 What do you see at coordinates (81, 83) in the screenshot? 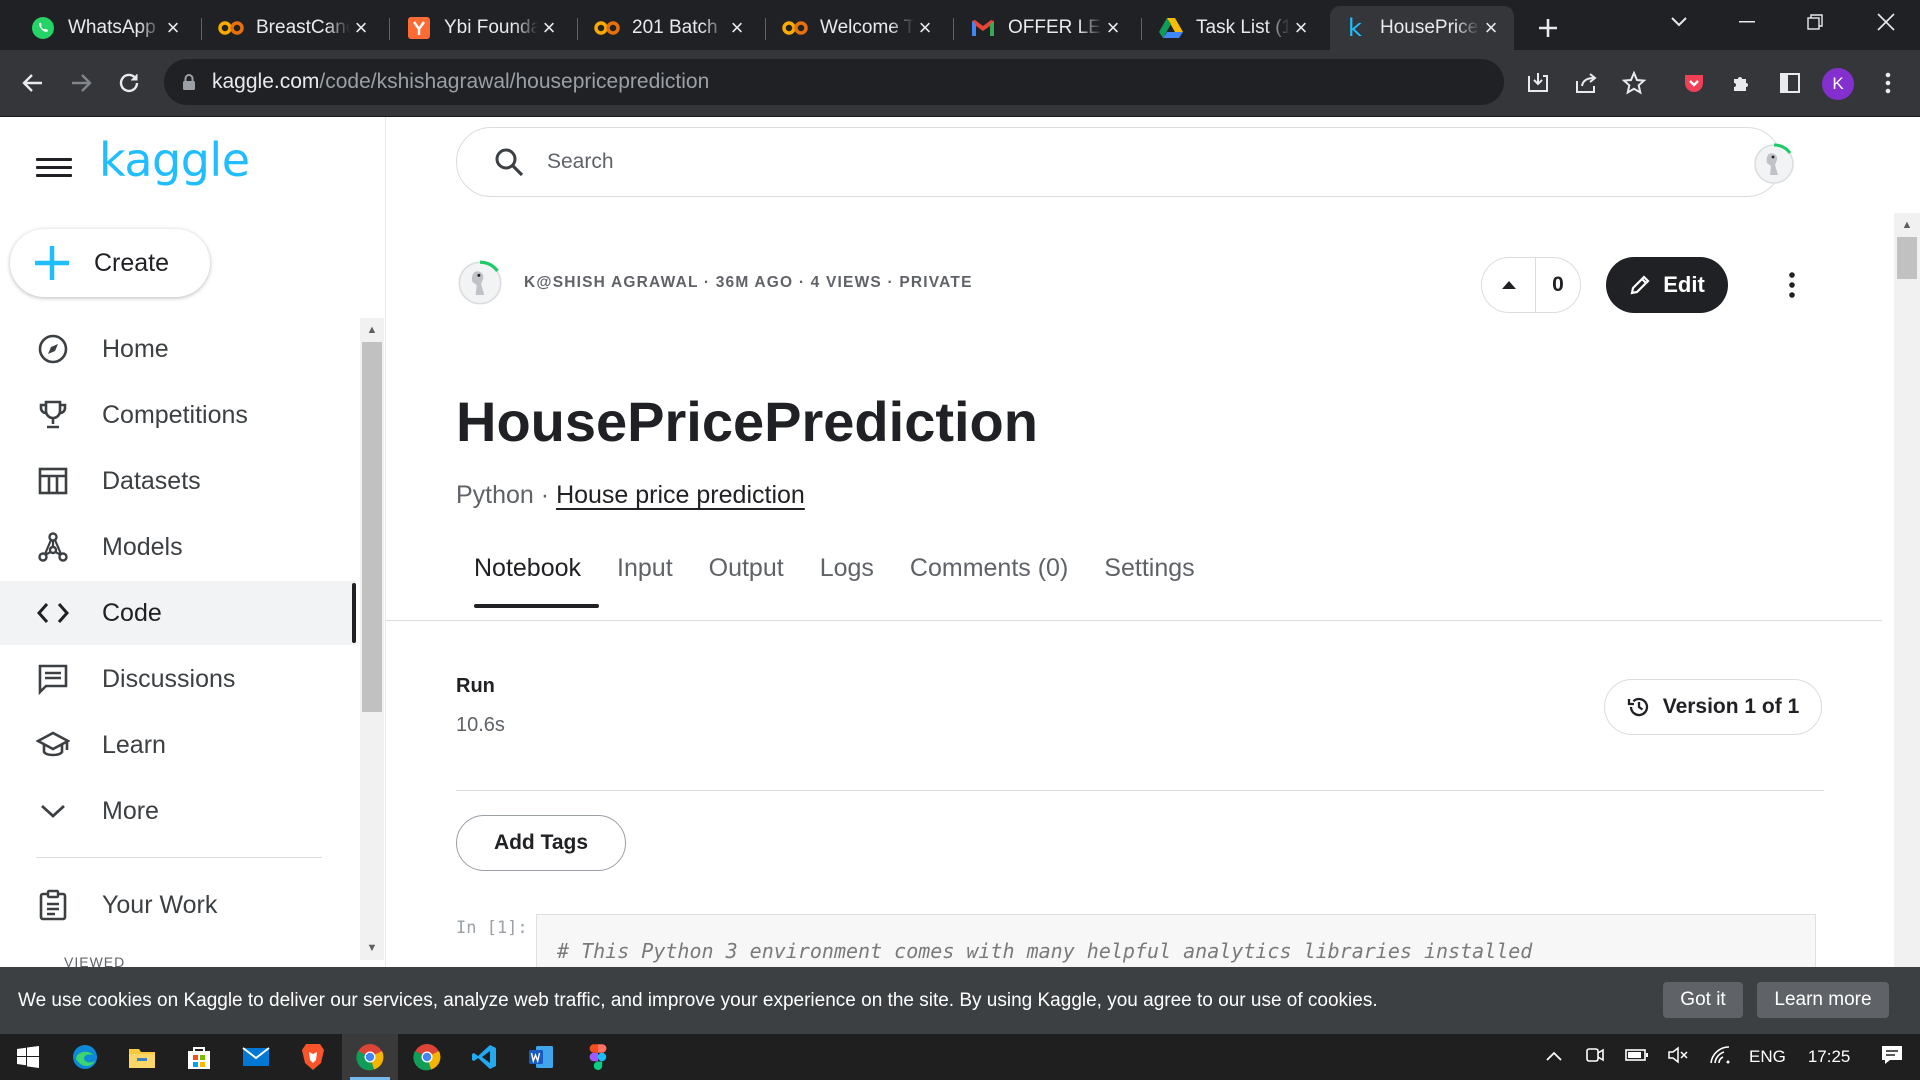
I see `forward-button` at bounding box center [81, 83].